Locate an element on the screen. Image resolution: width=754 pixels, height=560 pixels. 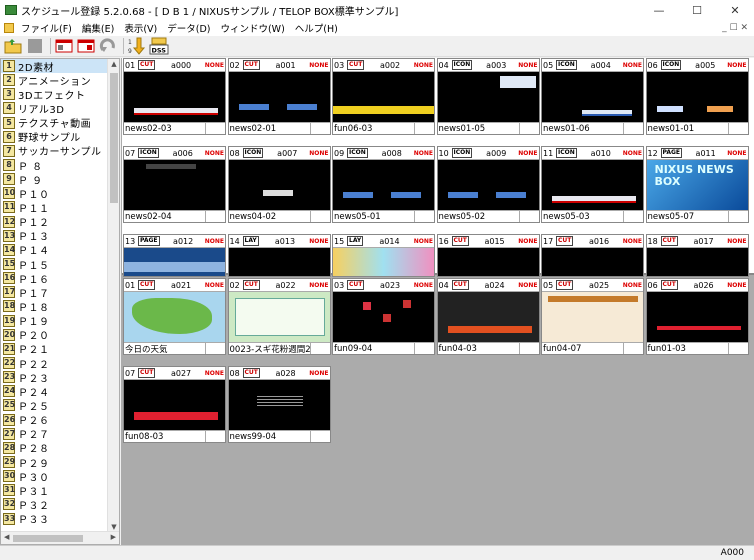
sidebar-item-page-19: 19 Ｐ１９ is located at coordinates (54, 321).